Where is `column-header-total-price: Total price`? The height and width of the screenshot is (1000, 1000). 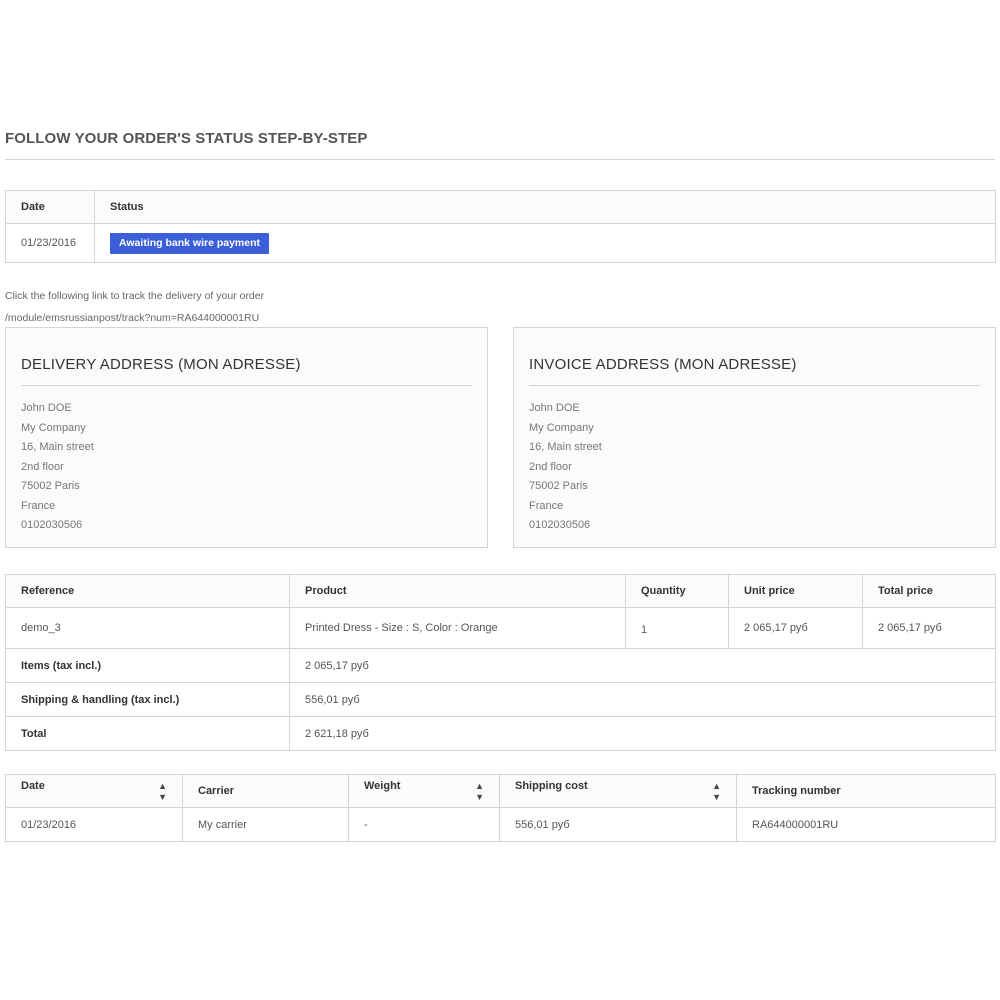
column-header-total-price: Total price is located at coordinates (929, 591).